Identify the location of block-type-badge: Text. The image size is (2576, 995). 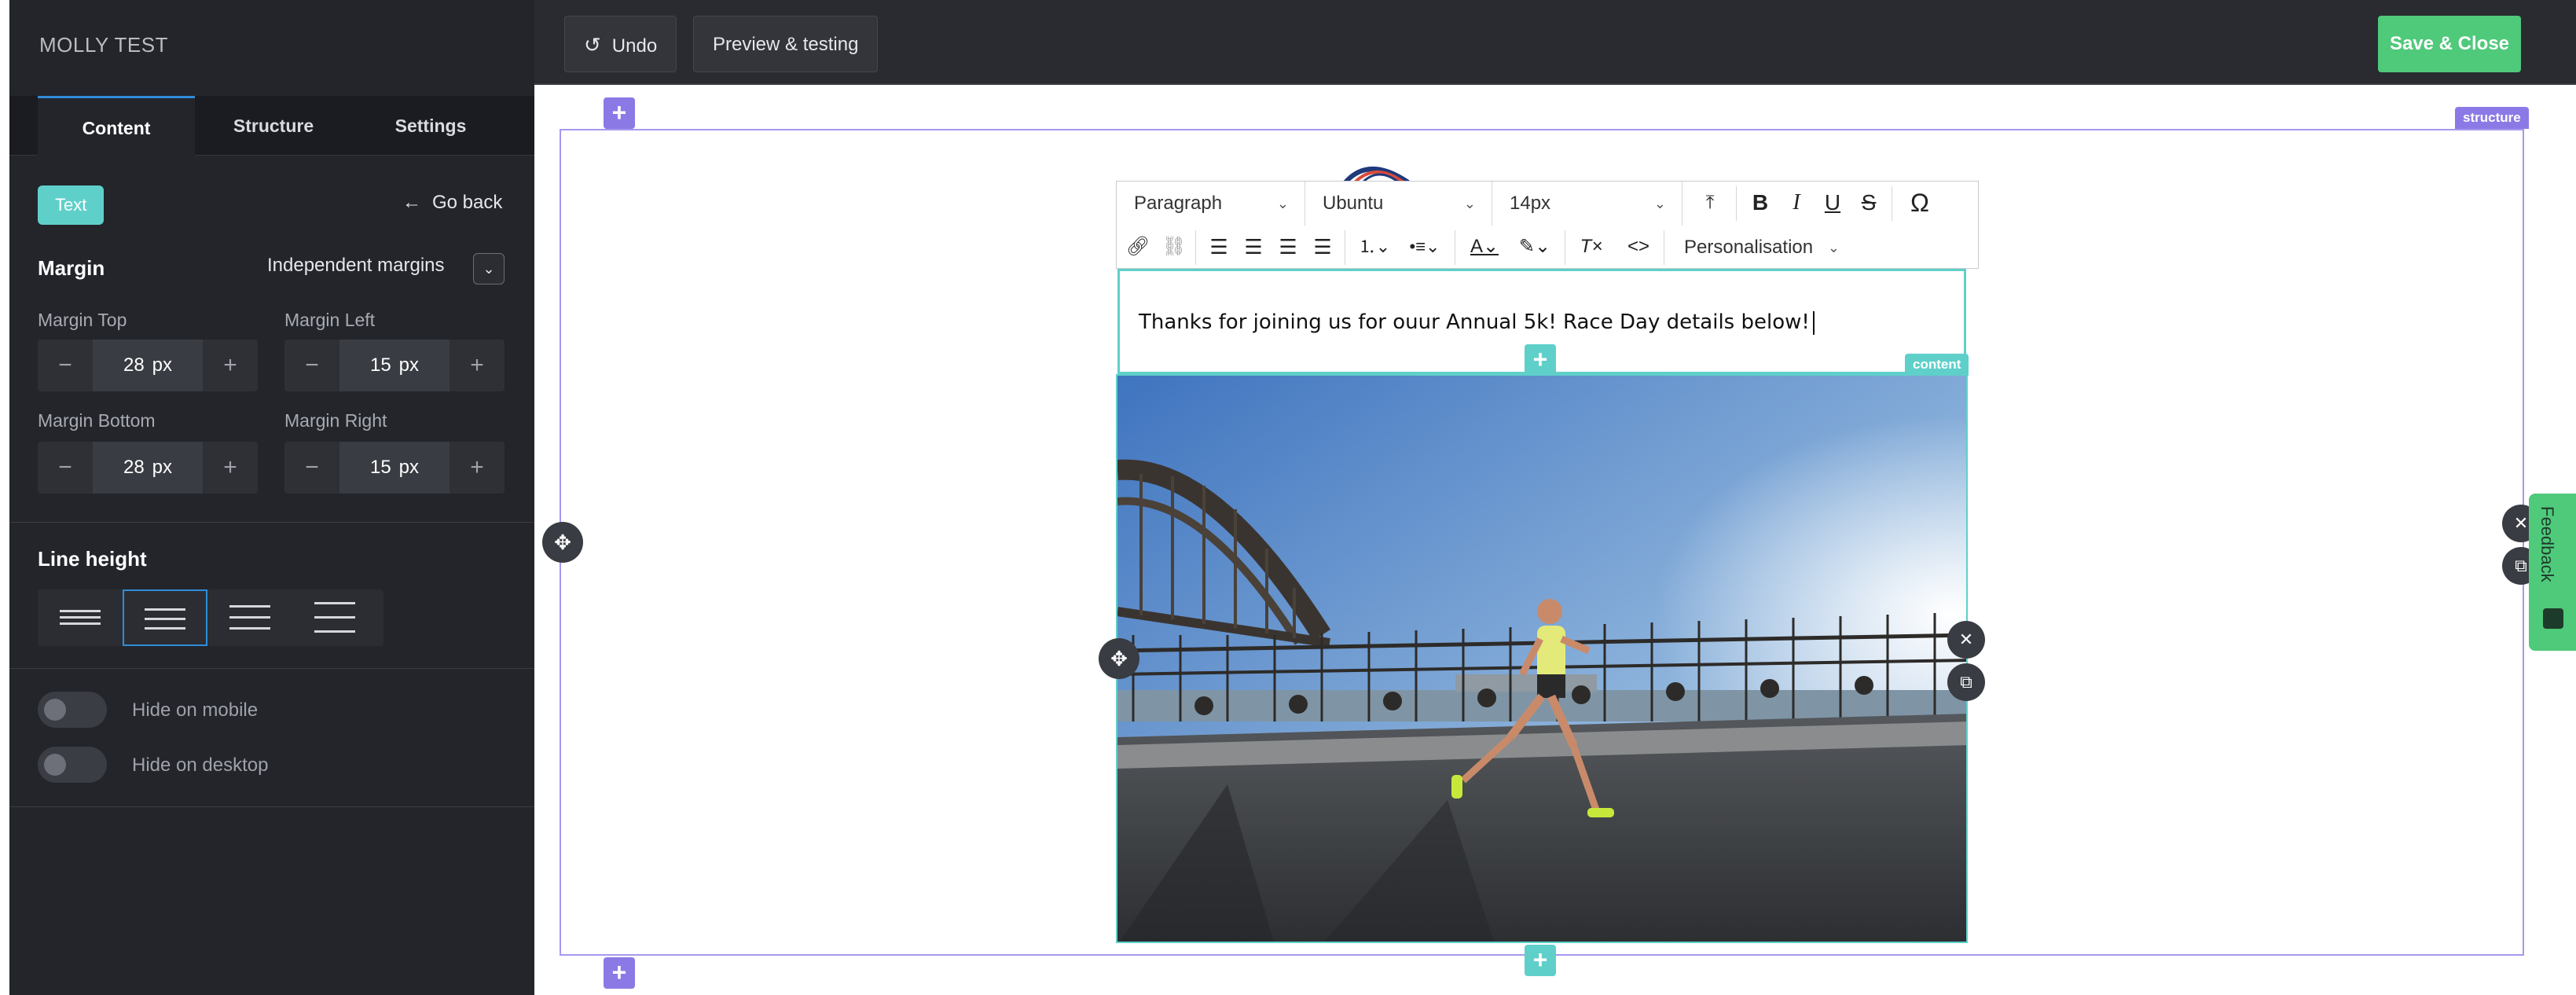
(71, 205).